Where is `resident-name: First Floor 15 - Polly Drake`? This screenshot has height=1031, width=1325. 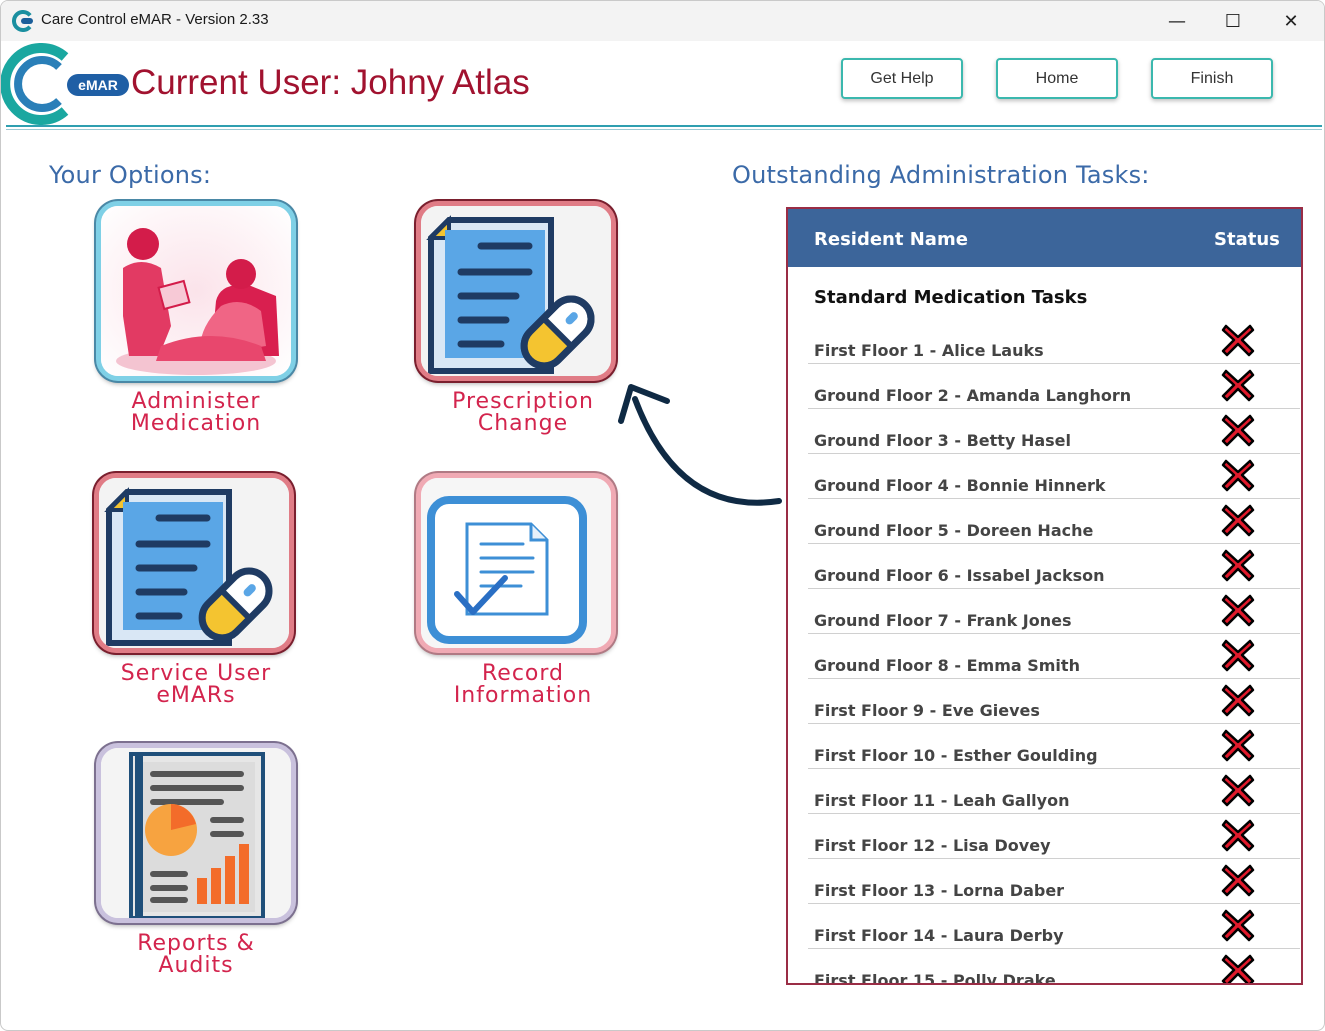
resident-name: First Floor 15 - Polly Drake is located at coordinates (935, 978).